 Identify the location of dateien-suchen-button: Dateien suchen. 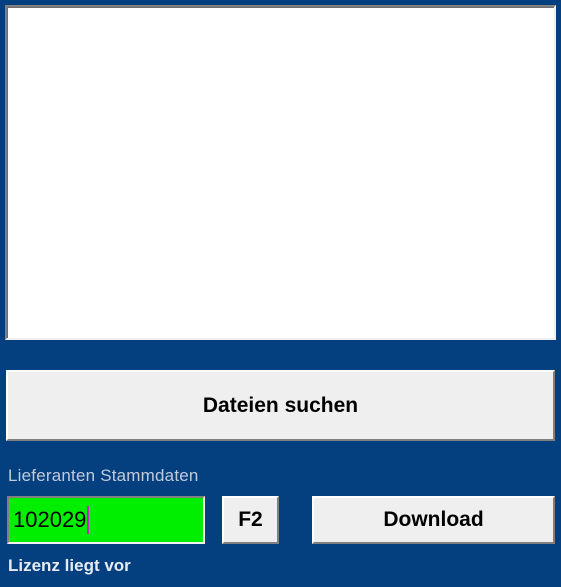
(280, 405).